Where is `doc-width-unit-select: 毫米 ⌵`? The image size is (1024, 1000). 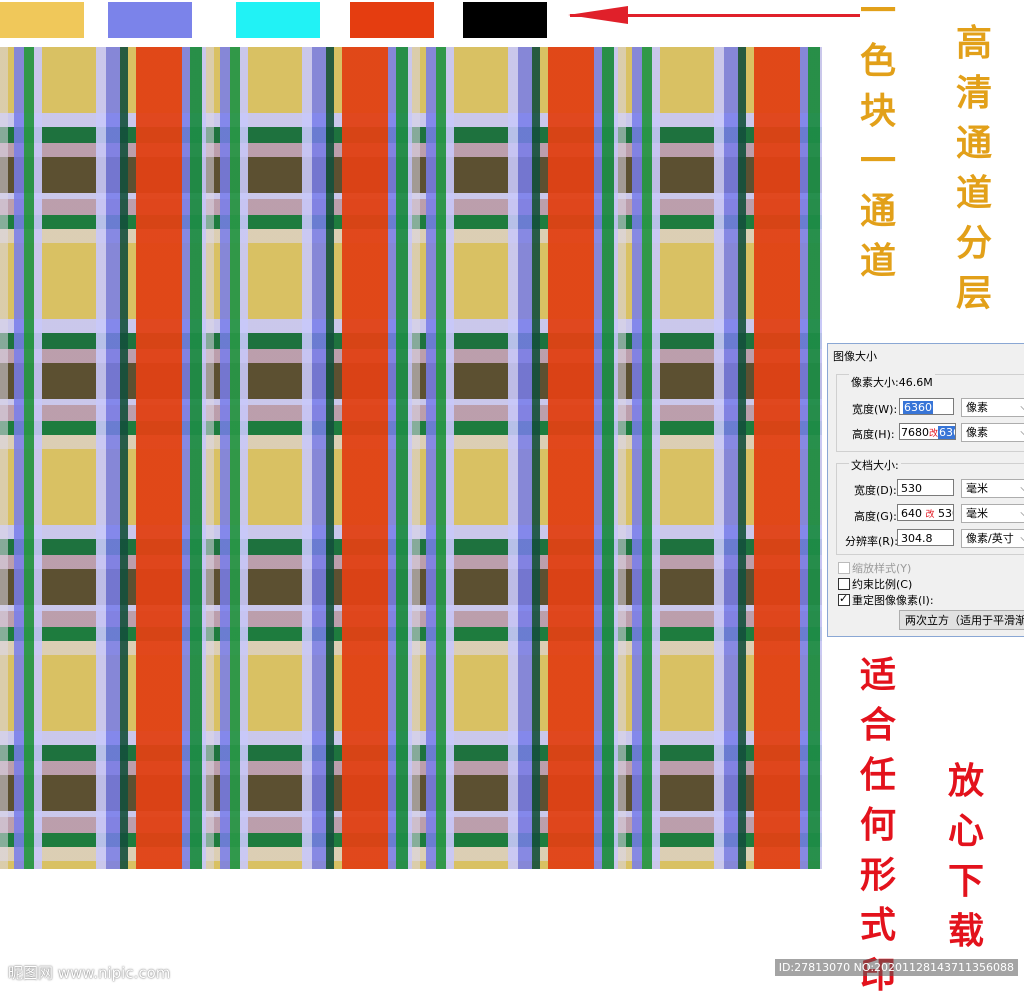 doc-width-unit-select: 毫米 ⌵ is located at coordinates (992, 488).